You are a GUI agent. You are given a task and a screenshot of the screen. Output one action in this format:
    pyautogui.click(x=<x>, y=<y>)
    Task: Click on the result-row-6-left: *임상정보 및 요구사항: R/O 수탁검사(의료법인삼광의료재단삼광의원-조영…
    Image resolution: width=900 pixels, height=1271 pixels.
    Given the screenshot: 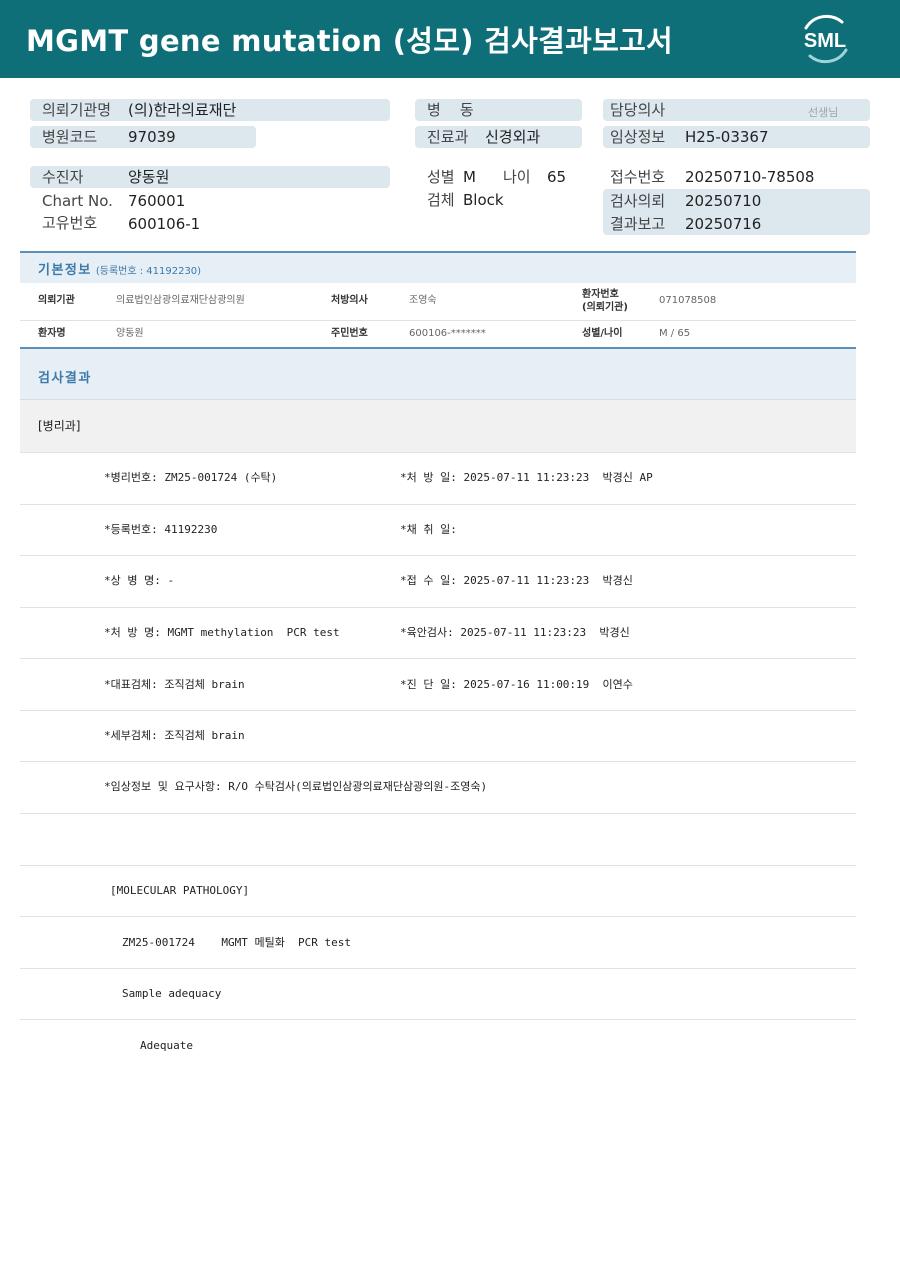 What is the action you would take?
    pyautogui.click(x=296, y=786)
    